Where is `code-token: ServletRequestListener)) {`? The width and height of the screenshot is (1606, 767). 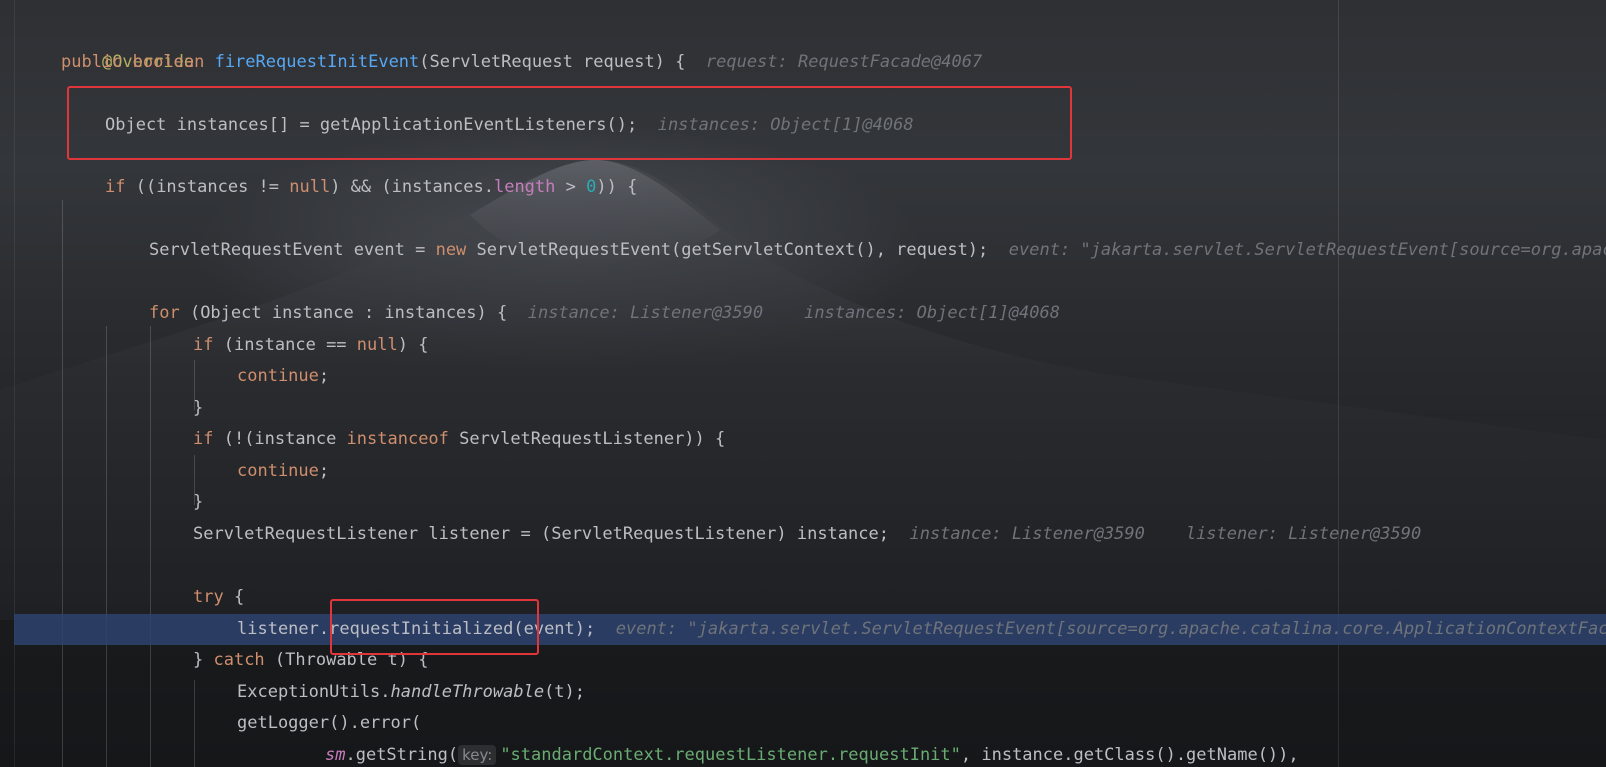 code-token: ServletRequestListener)) { is located at coordinates (587, 439).